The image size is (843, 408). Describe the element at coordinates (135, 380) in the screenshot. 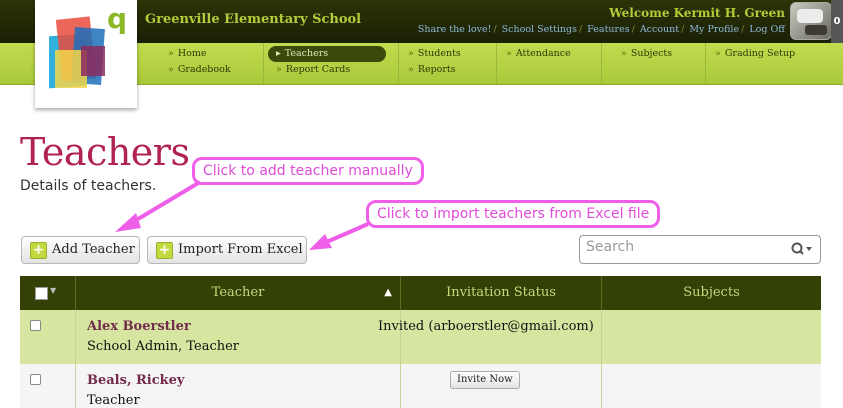

I see `teacher-name: Beals, Rickey` at that location.